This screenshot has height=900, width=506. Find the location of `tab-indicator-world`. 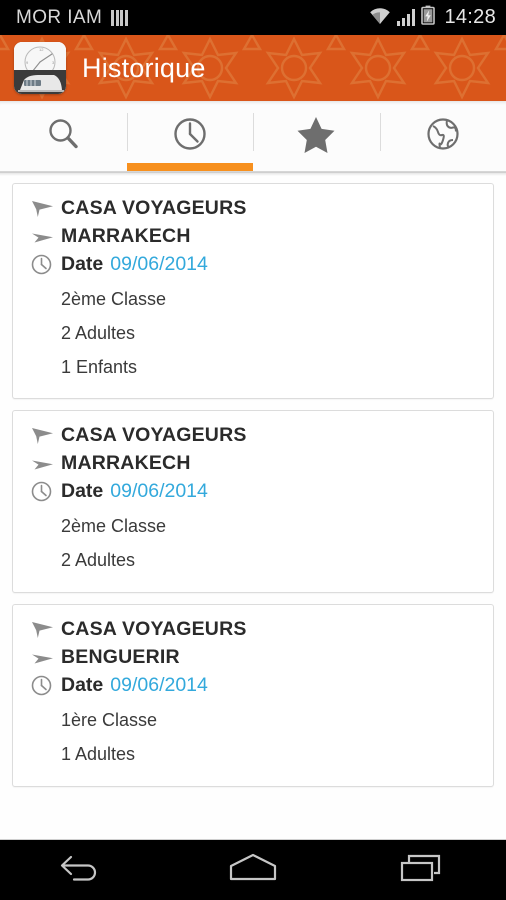

tab-indicator-world is located at coordinates (443, 167).